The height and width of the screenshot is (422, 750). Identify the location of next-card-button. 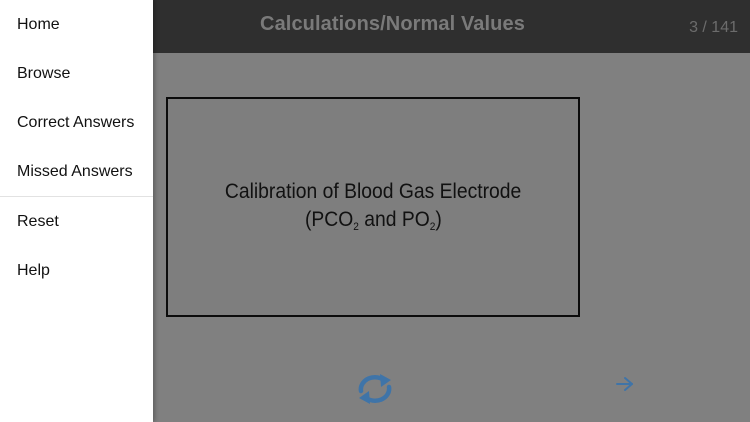
(625, 384).